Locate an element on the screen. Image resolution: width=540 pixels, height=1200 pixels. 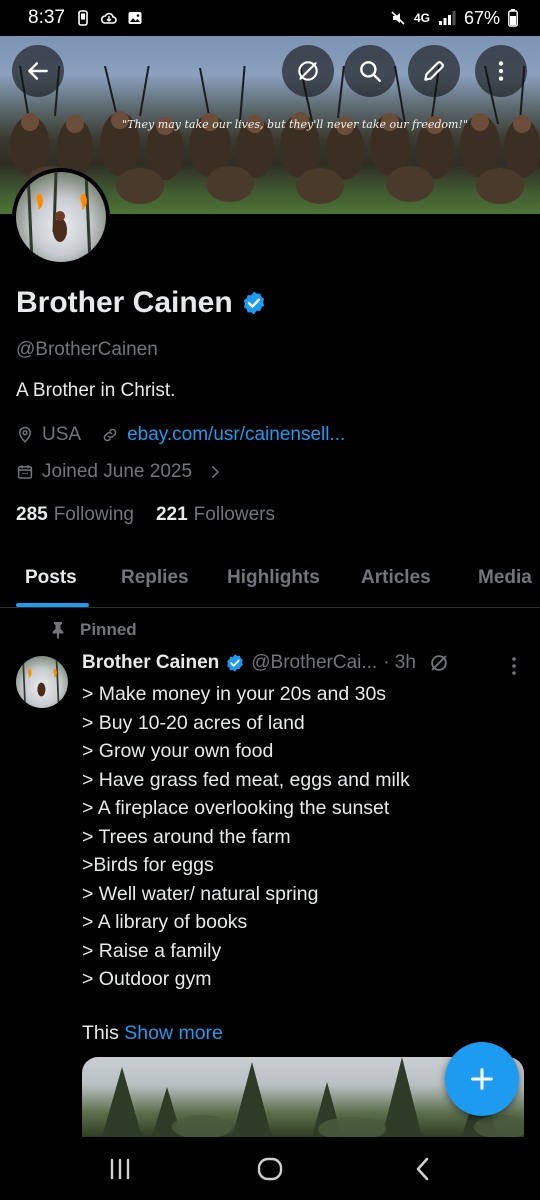
mute-icon is located at coordinates (398, 18).